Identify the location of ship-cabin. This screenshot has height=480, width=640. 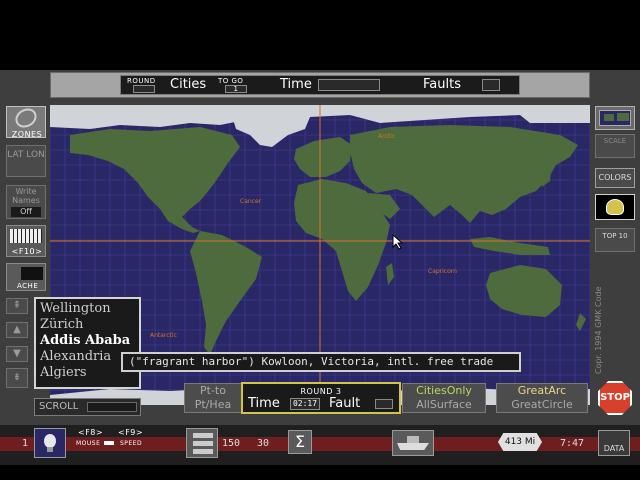
(413, 439).